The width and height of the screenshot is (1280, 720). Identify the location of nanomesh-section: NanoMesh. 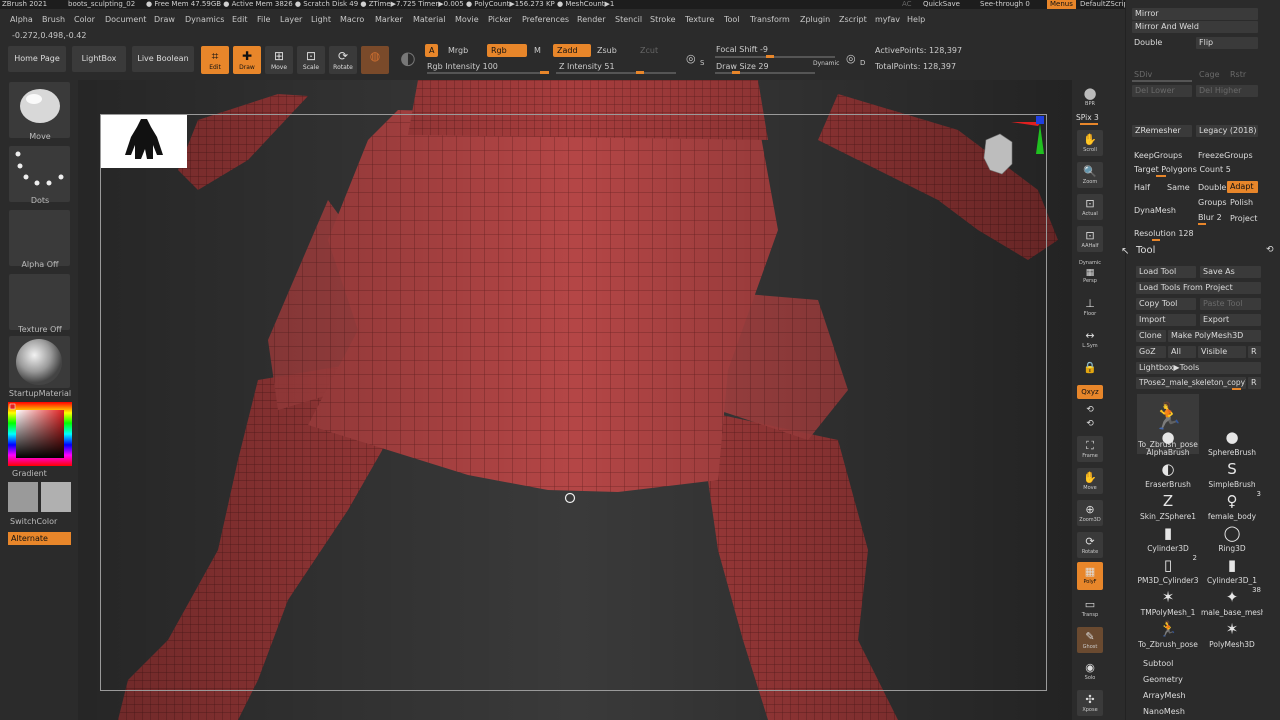
(1164, 711).